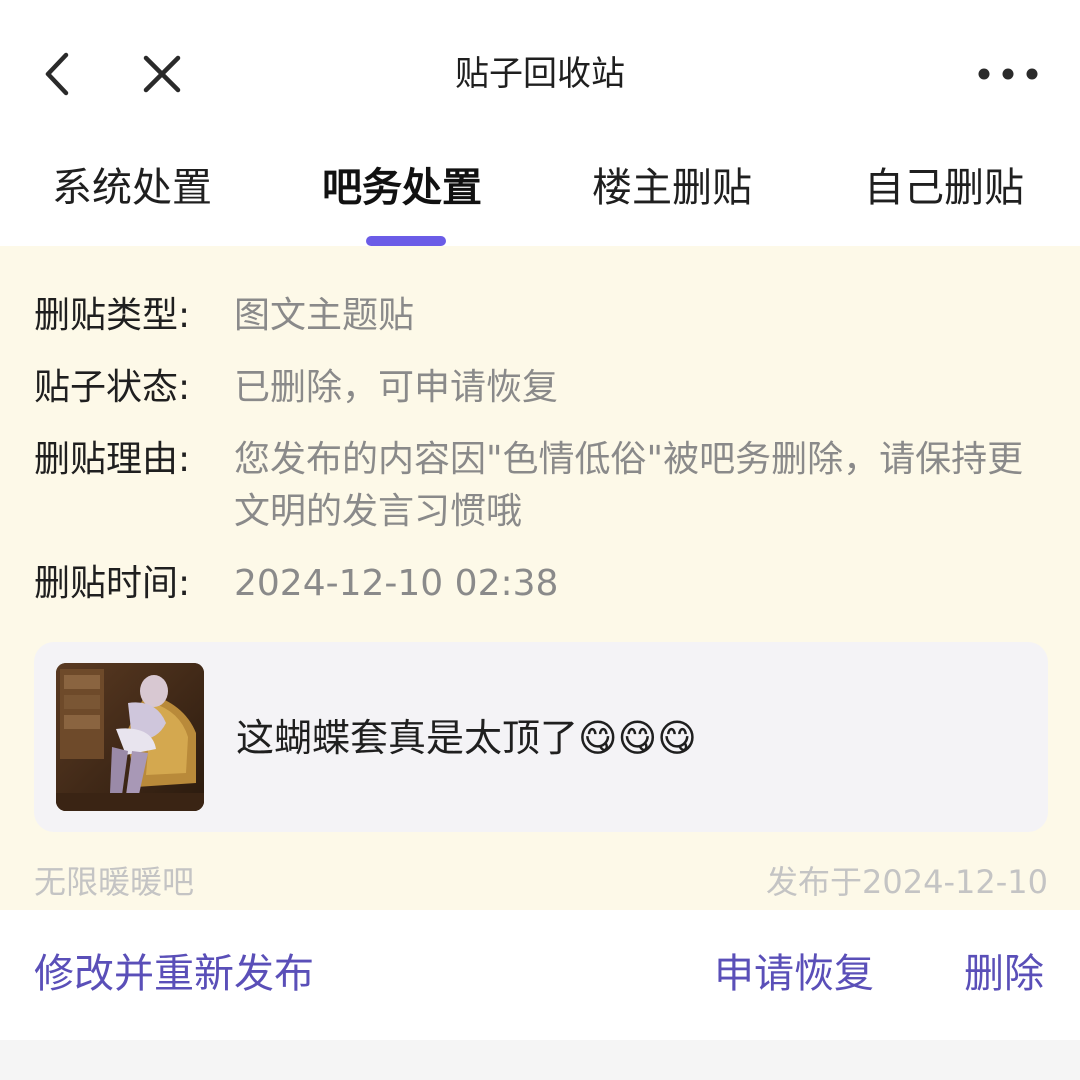 This screenshot has width=1080, height=1080. I want to click on page-title: 贴子回收站, so click(540, 74).